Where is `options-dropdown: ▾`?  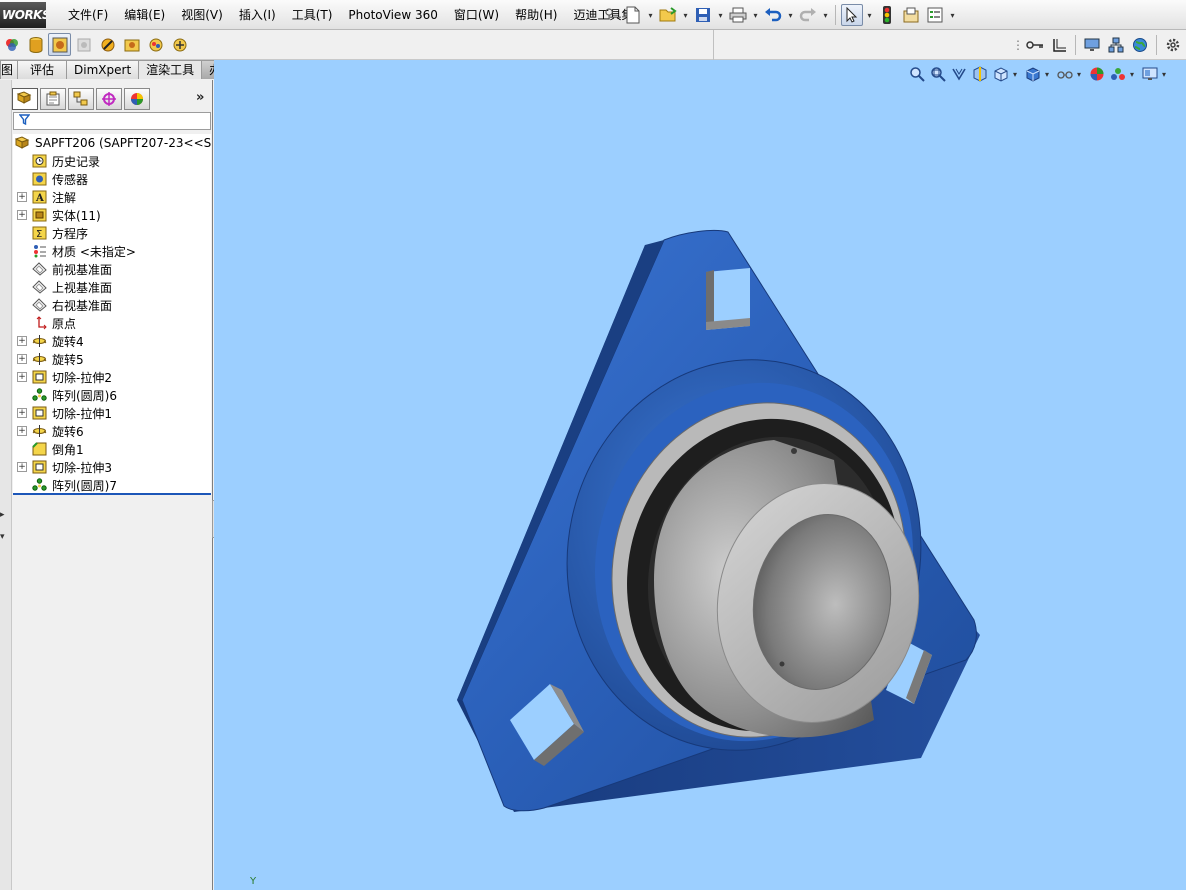
options-dropdown: ▾ is located at coordinates (952, 15).